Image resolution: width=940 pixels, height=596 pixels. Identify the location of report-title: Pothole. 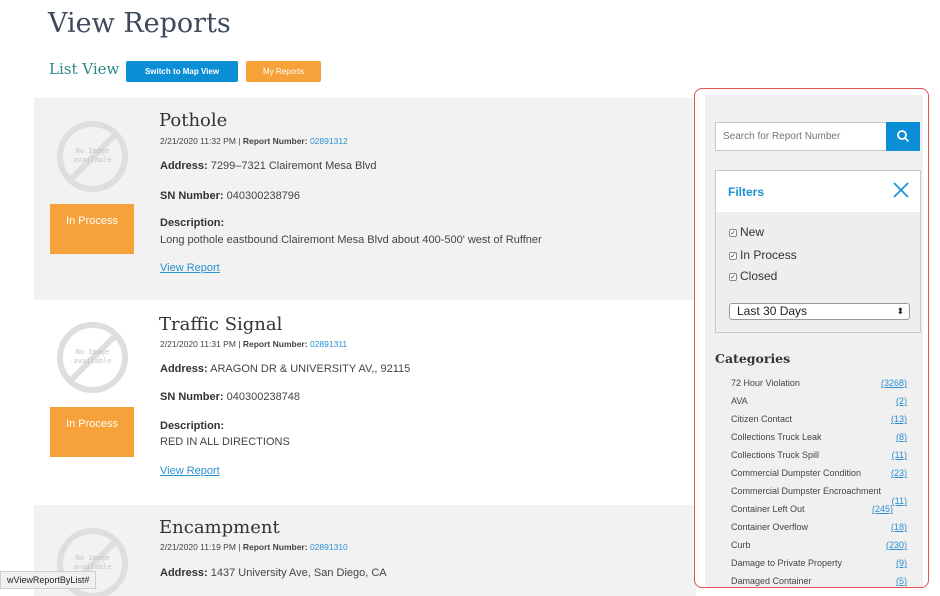
(193, 120).